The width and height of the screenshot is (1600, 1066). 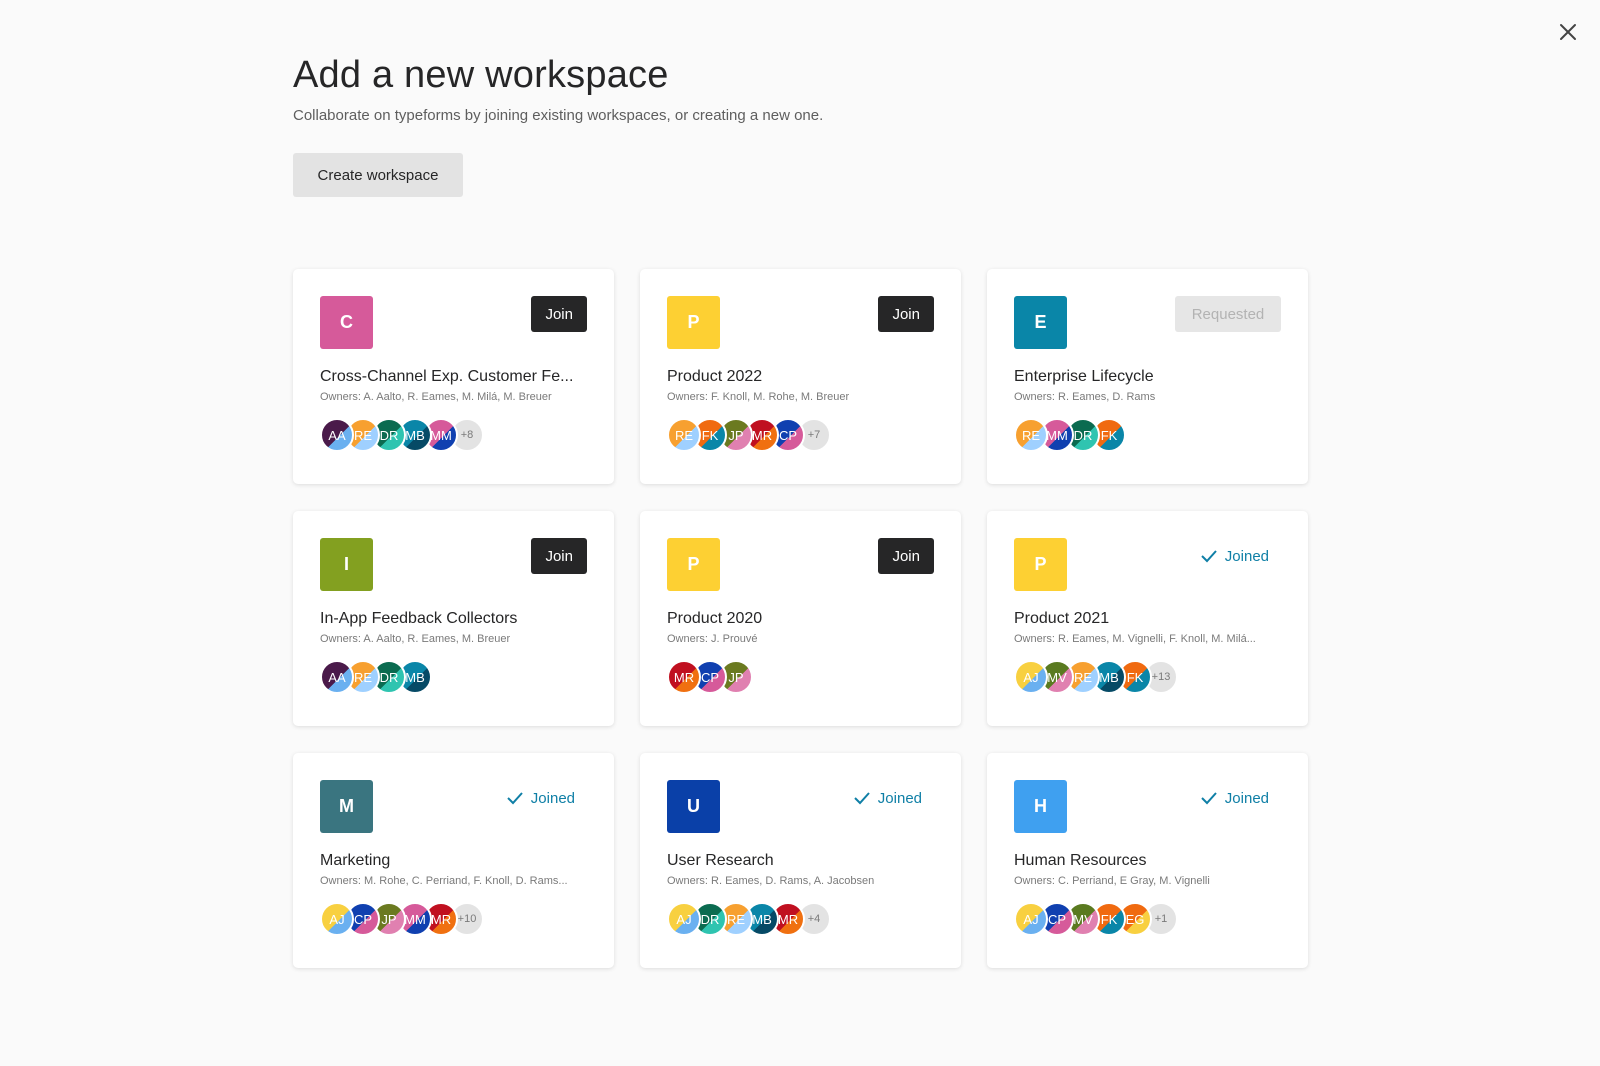 What do you see at coordinates (1147, 435) in the screenshot?
I see `member-avatars: RE MM DR FK` at bounding box center [1147, 435].